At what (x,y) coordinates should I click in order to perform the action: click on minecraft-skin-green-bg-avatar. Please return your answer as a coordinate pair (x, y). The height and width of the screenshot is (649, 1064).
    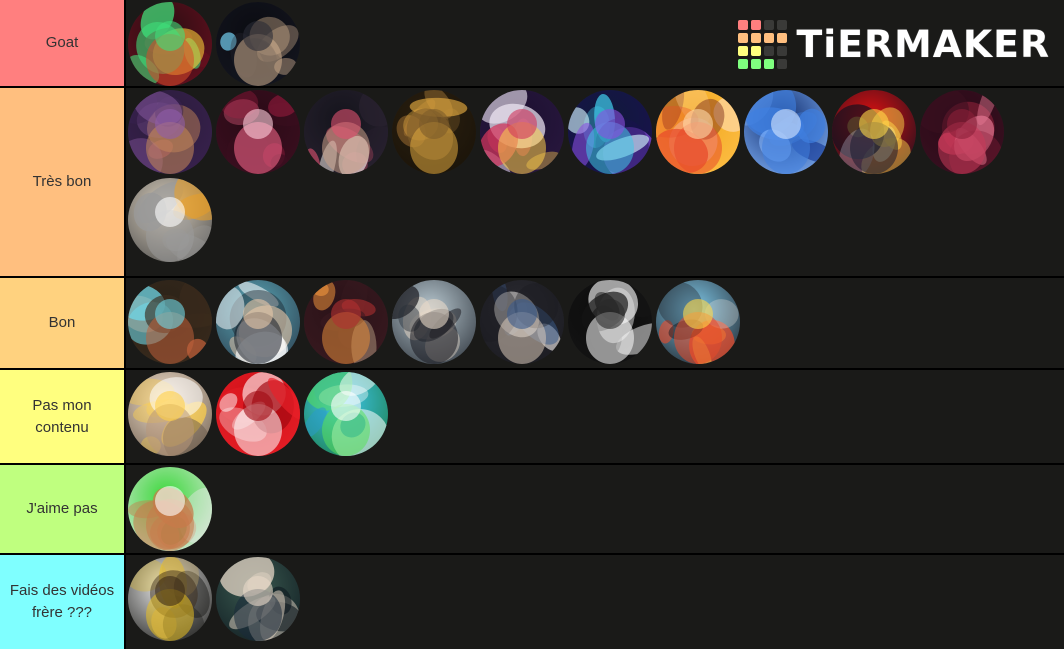
    Looking at the image, I should click on (170, 509).